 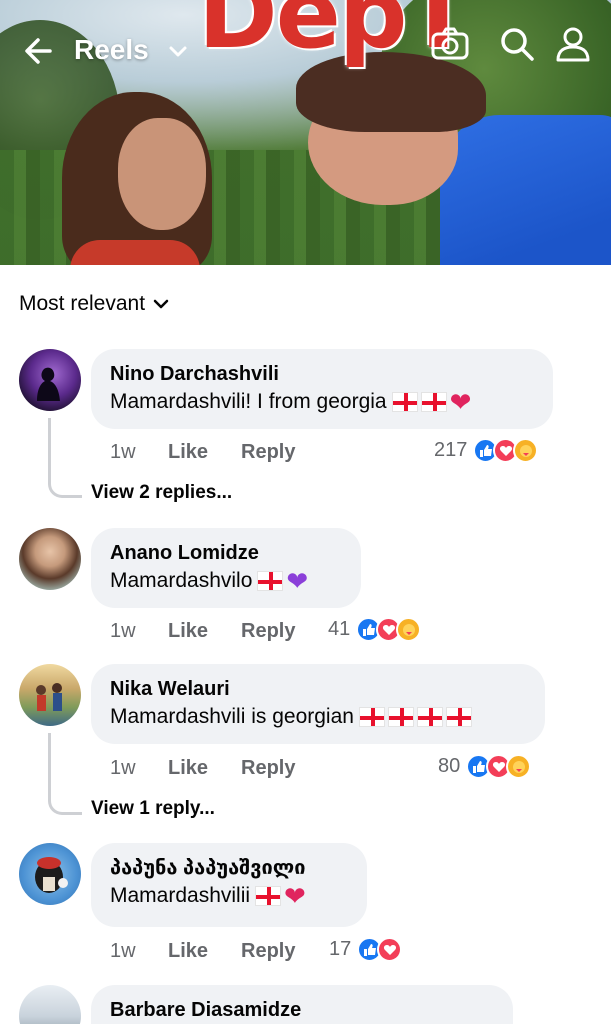 I want to click on sort-label: Most relevant, so click(x=82, y=303).